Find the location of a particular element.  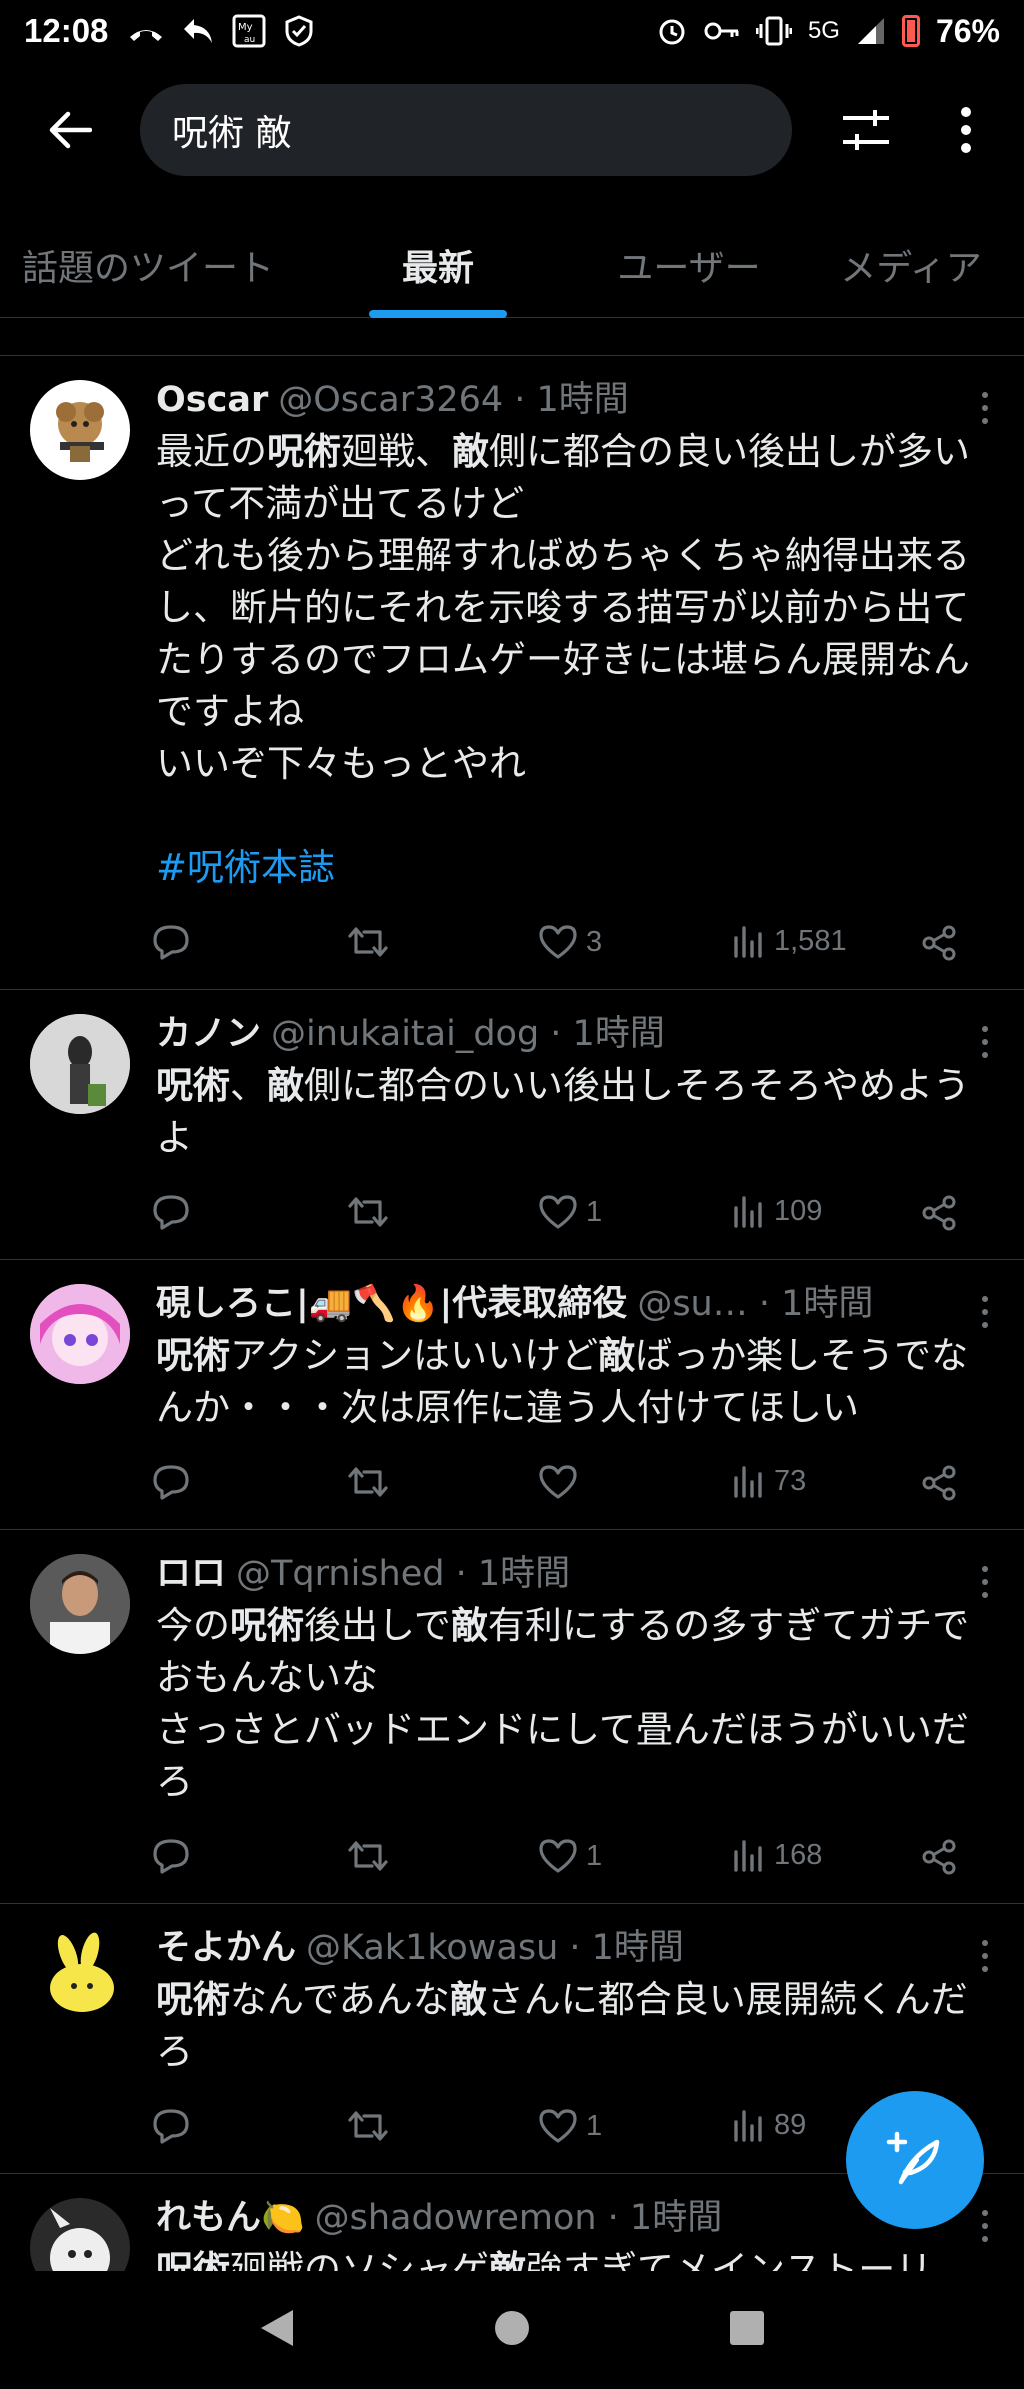

views-button: 168 is located at coordinates (777, 1855).